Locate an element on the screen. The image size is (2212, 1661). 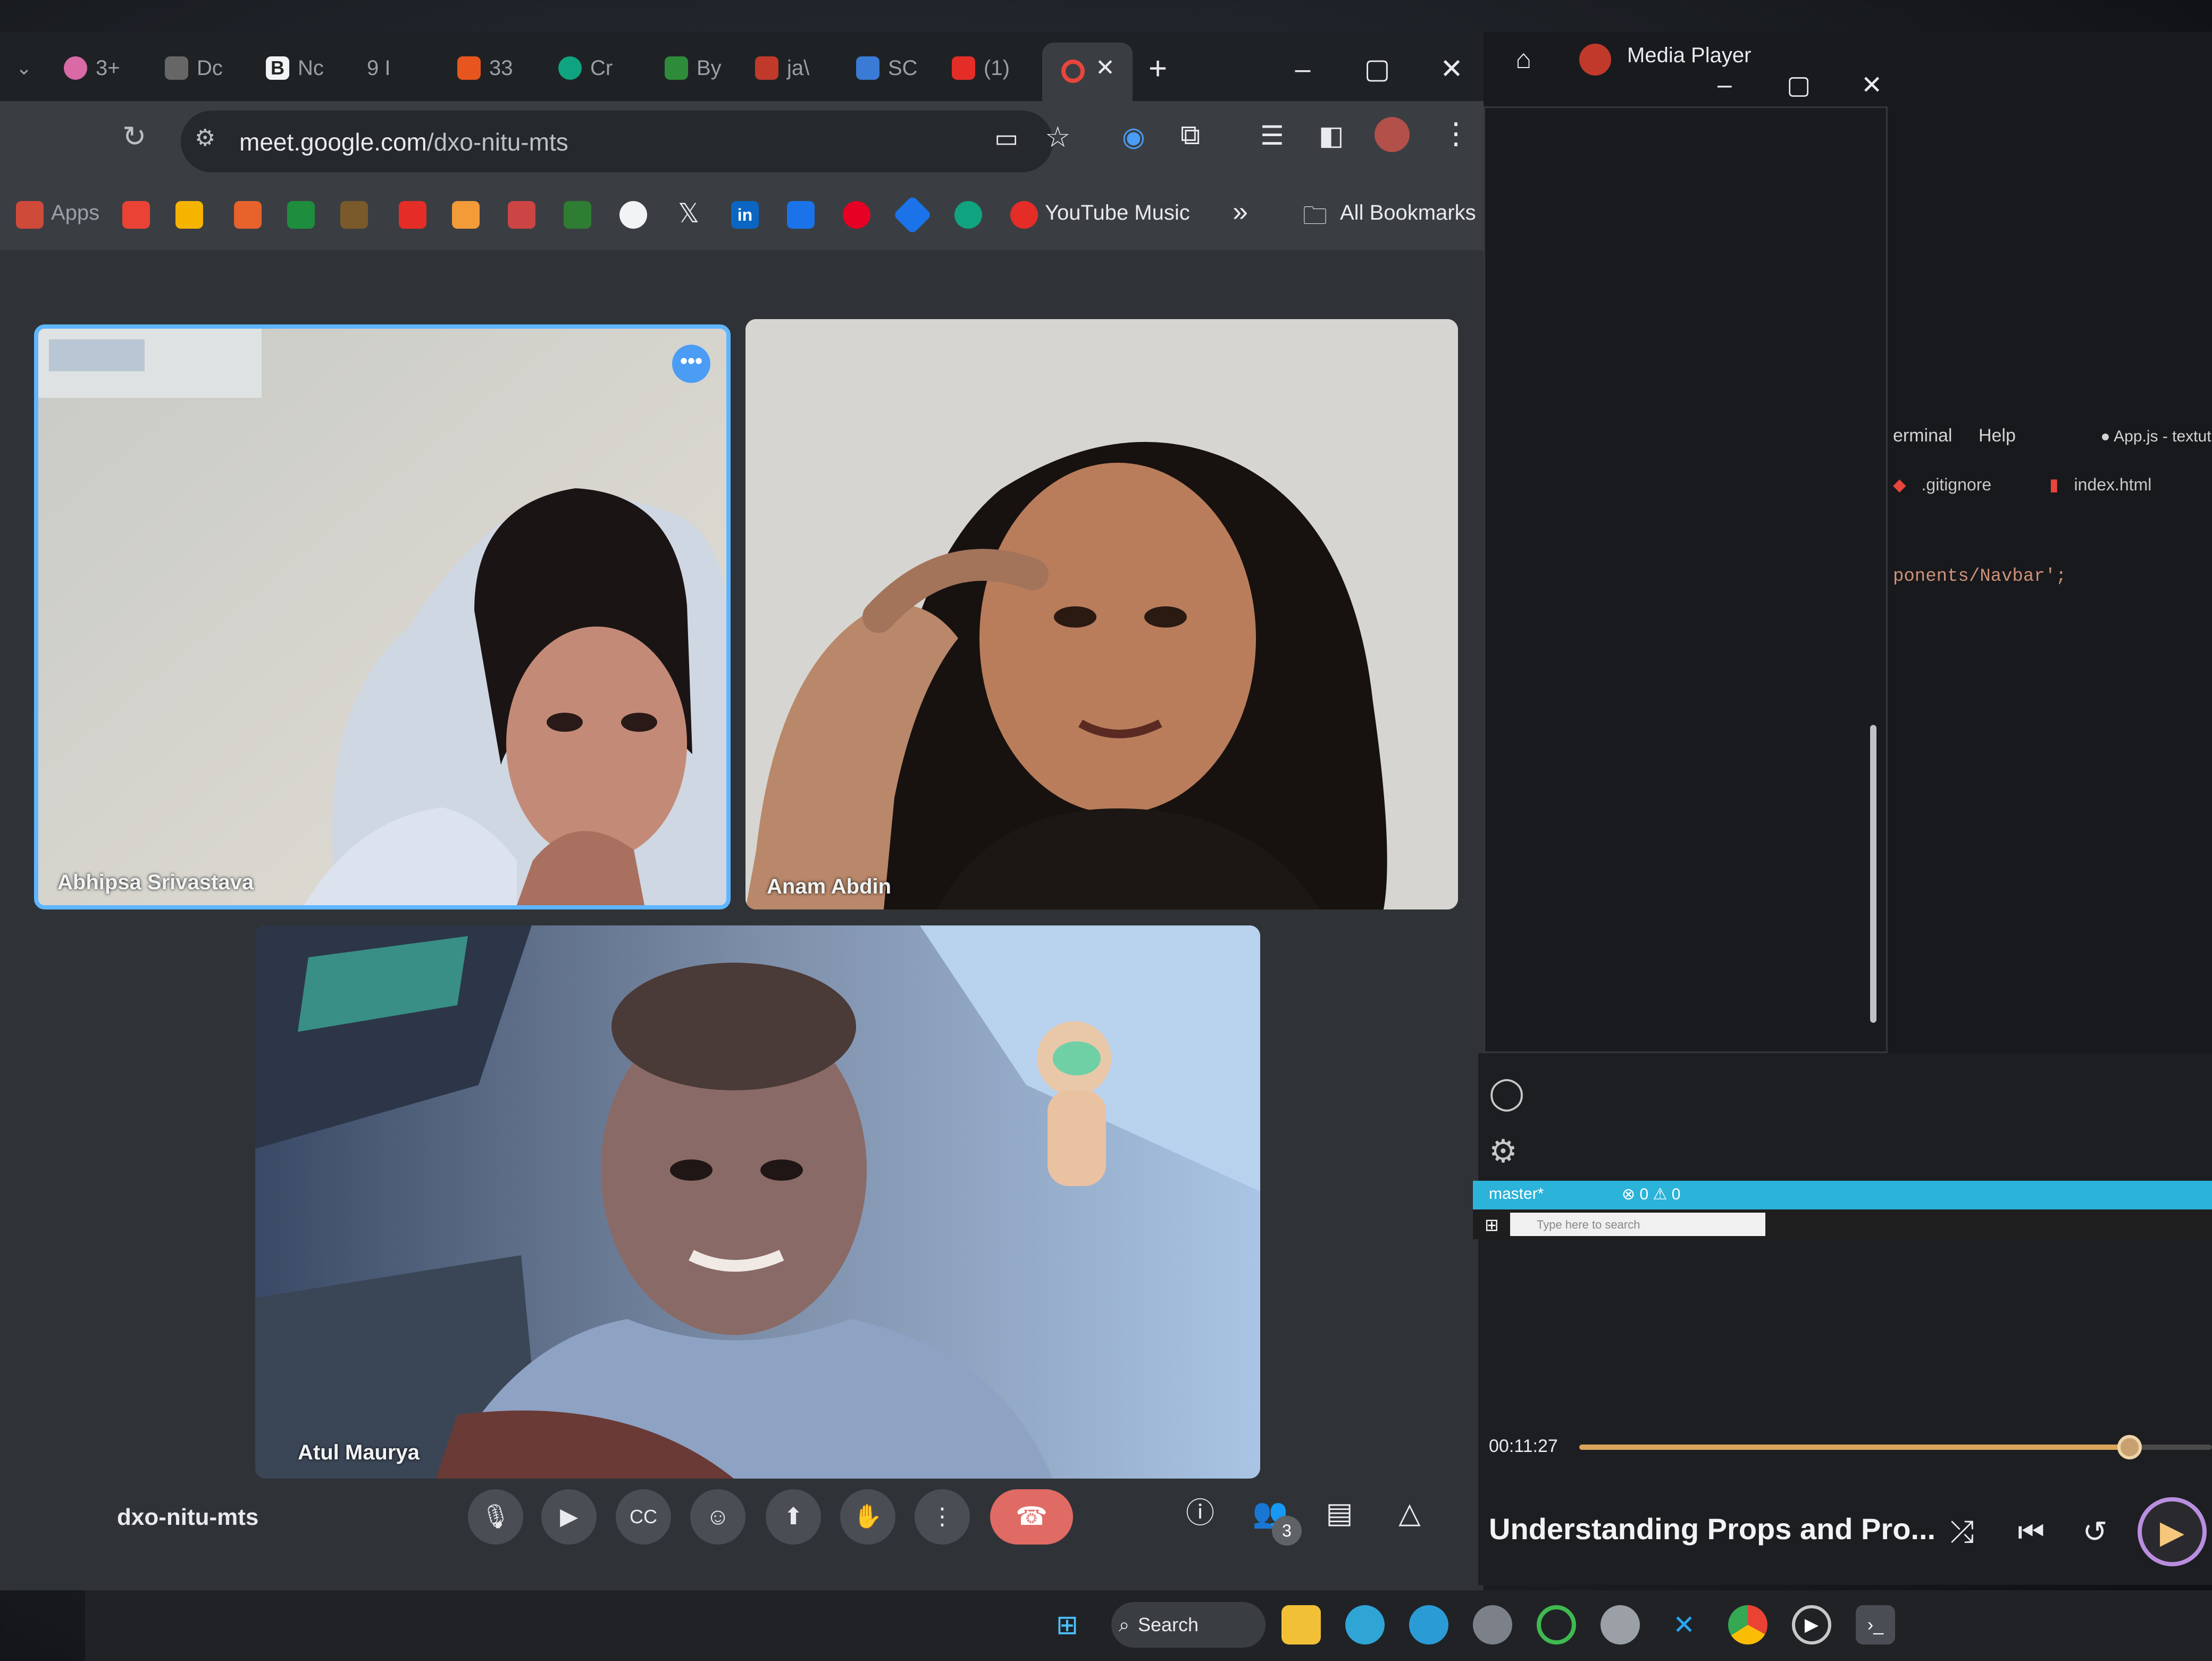
bookmark-apps: Apps is located at coordinates (75, 213).